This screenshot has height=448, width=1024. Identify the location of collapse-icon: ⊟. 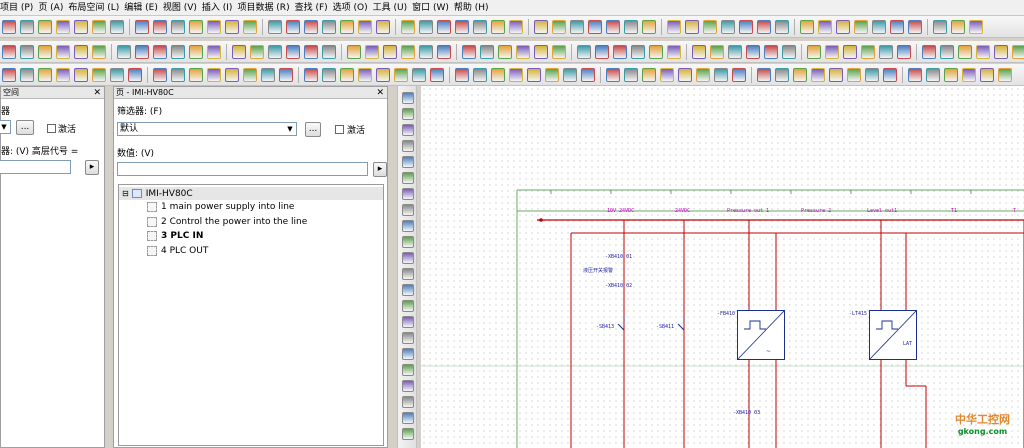
(125, 193).